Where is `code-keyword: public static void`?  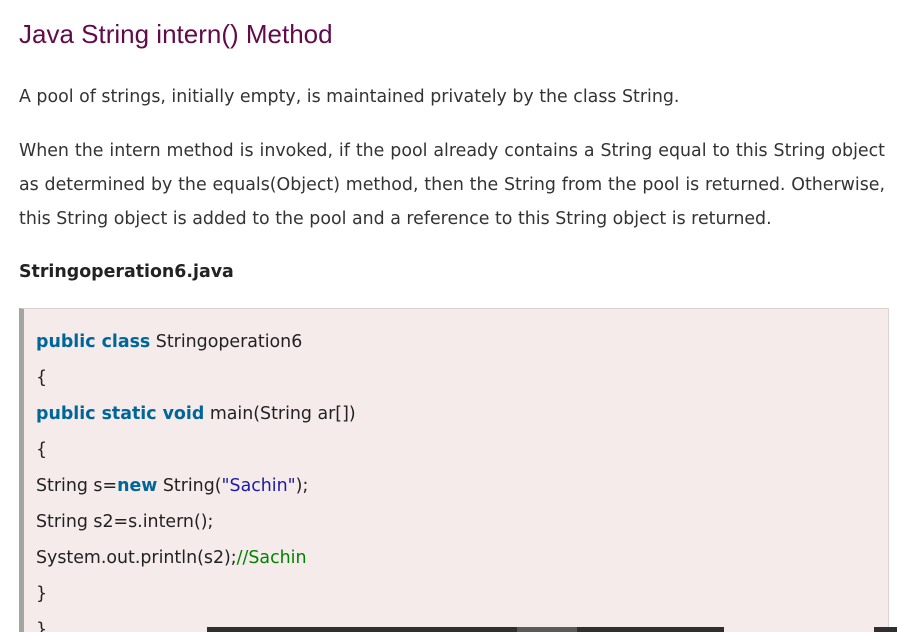 code-keyword: public static void is located at coordinates (120, 414).